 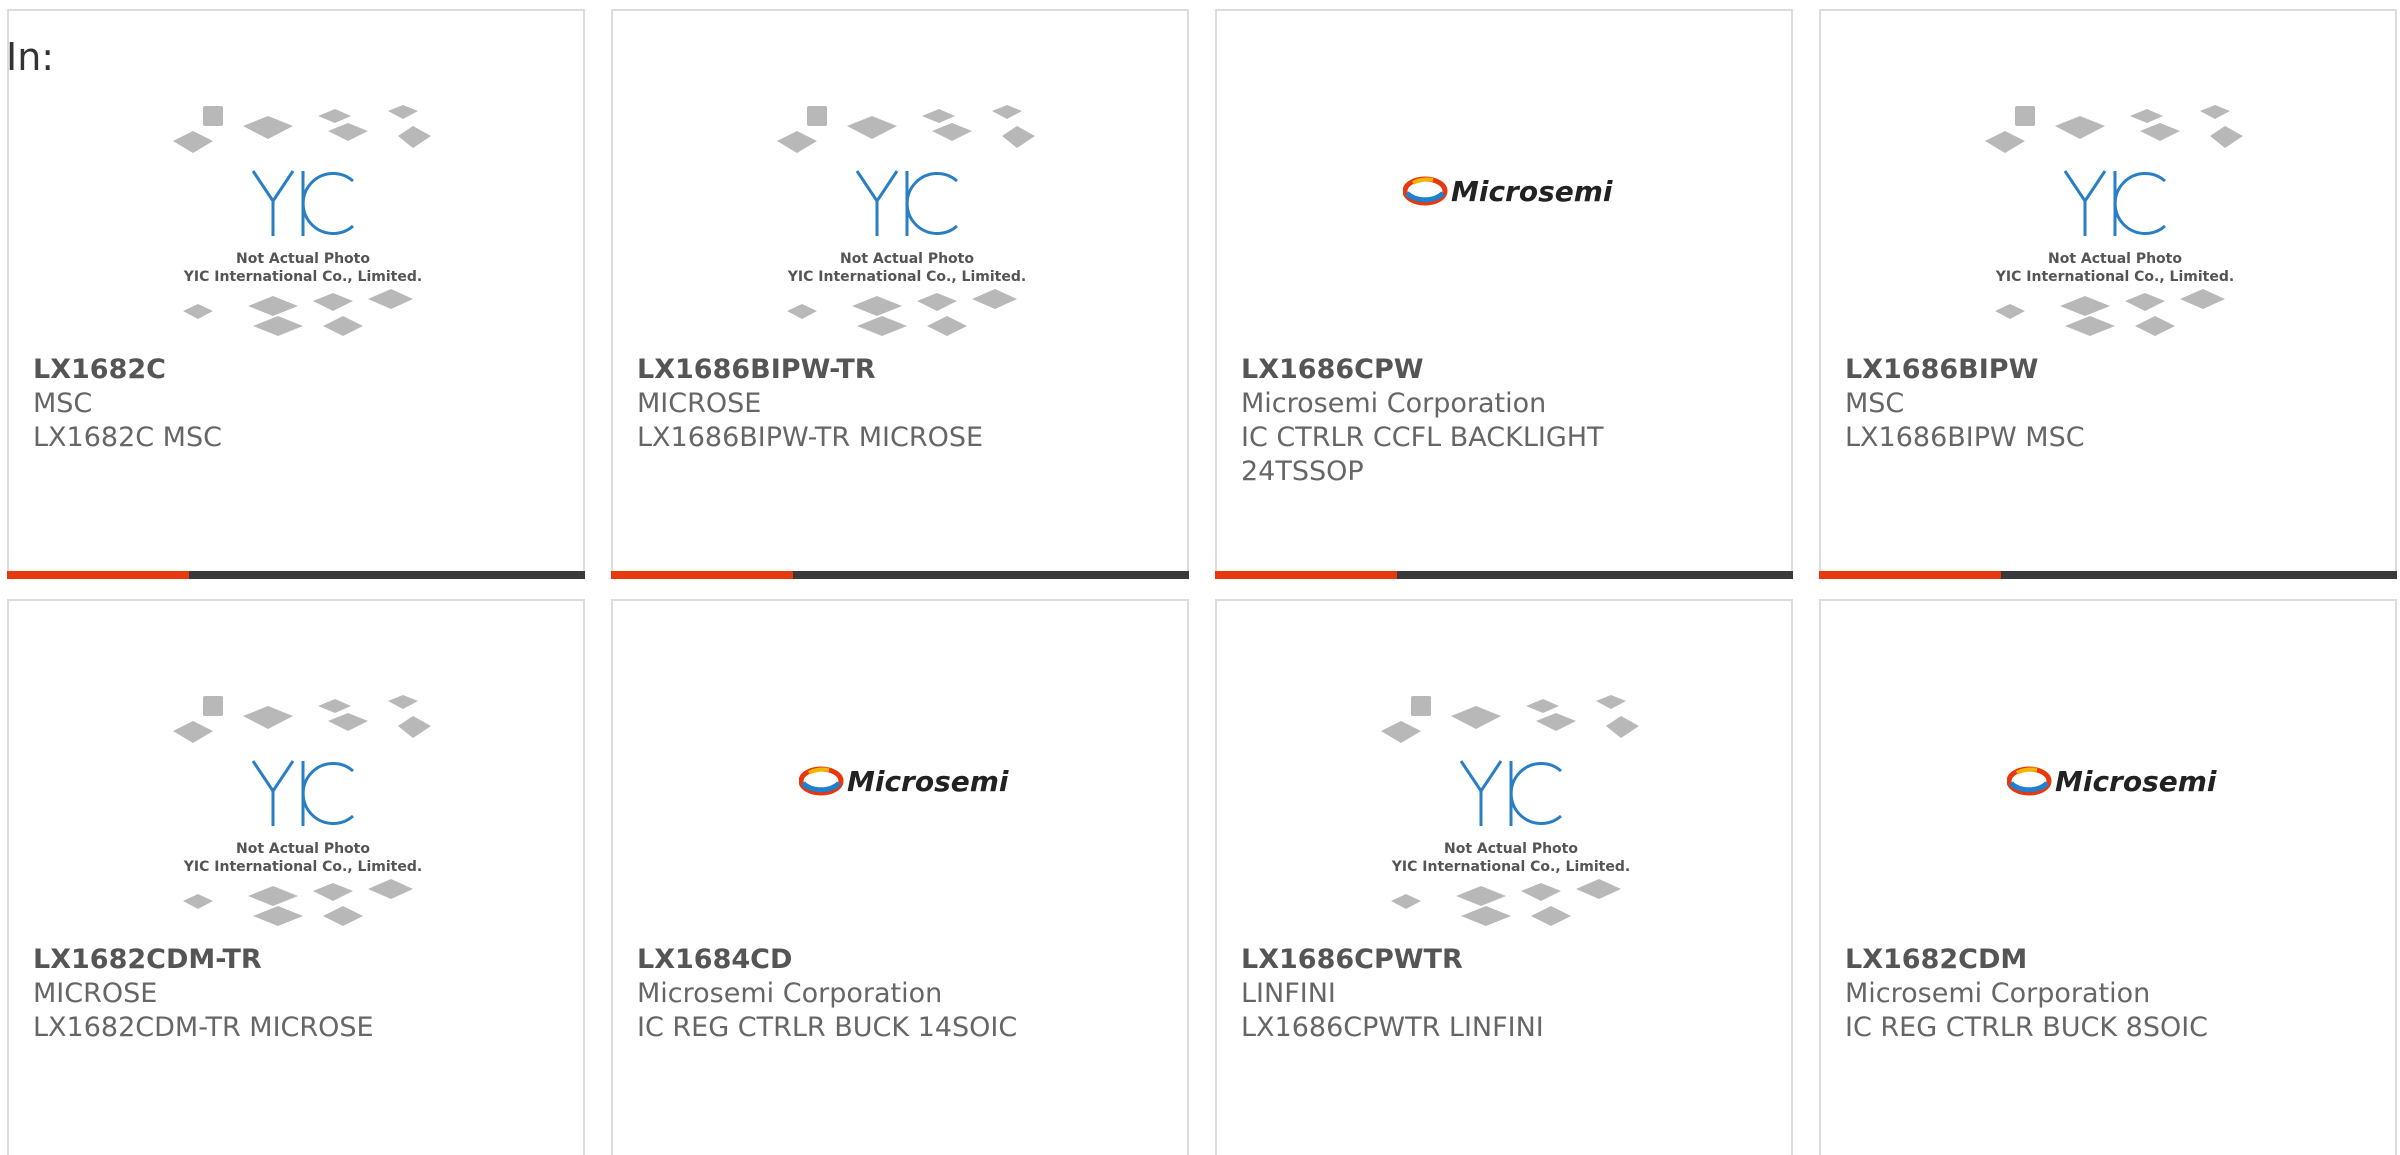 What do you see at coordinates (1422, 454) in the screenshot?
I see `description: IC CTRLR CCFL BACKLIGHT 24TSSOP` at bounding box center [1422, 454].